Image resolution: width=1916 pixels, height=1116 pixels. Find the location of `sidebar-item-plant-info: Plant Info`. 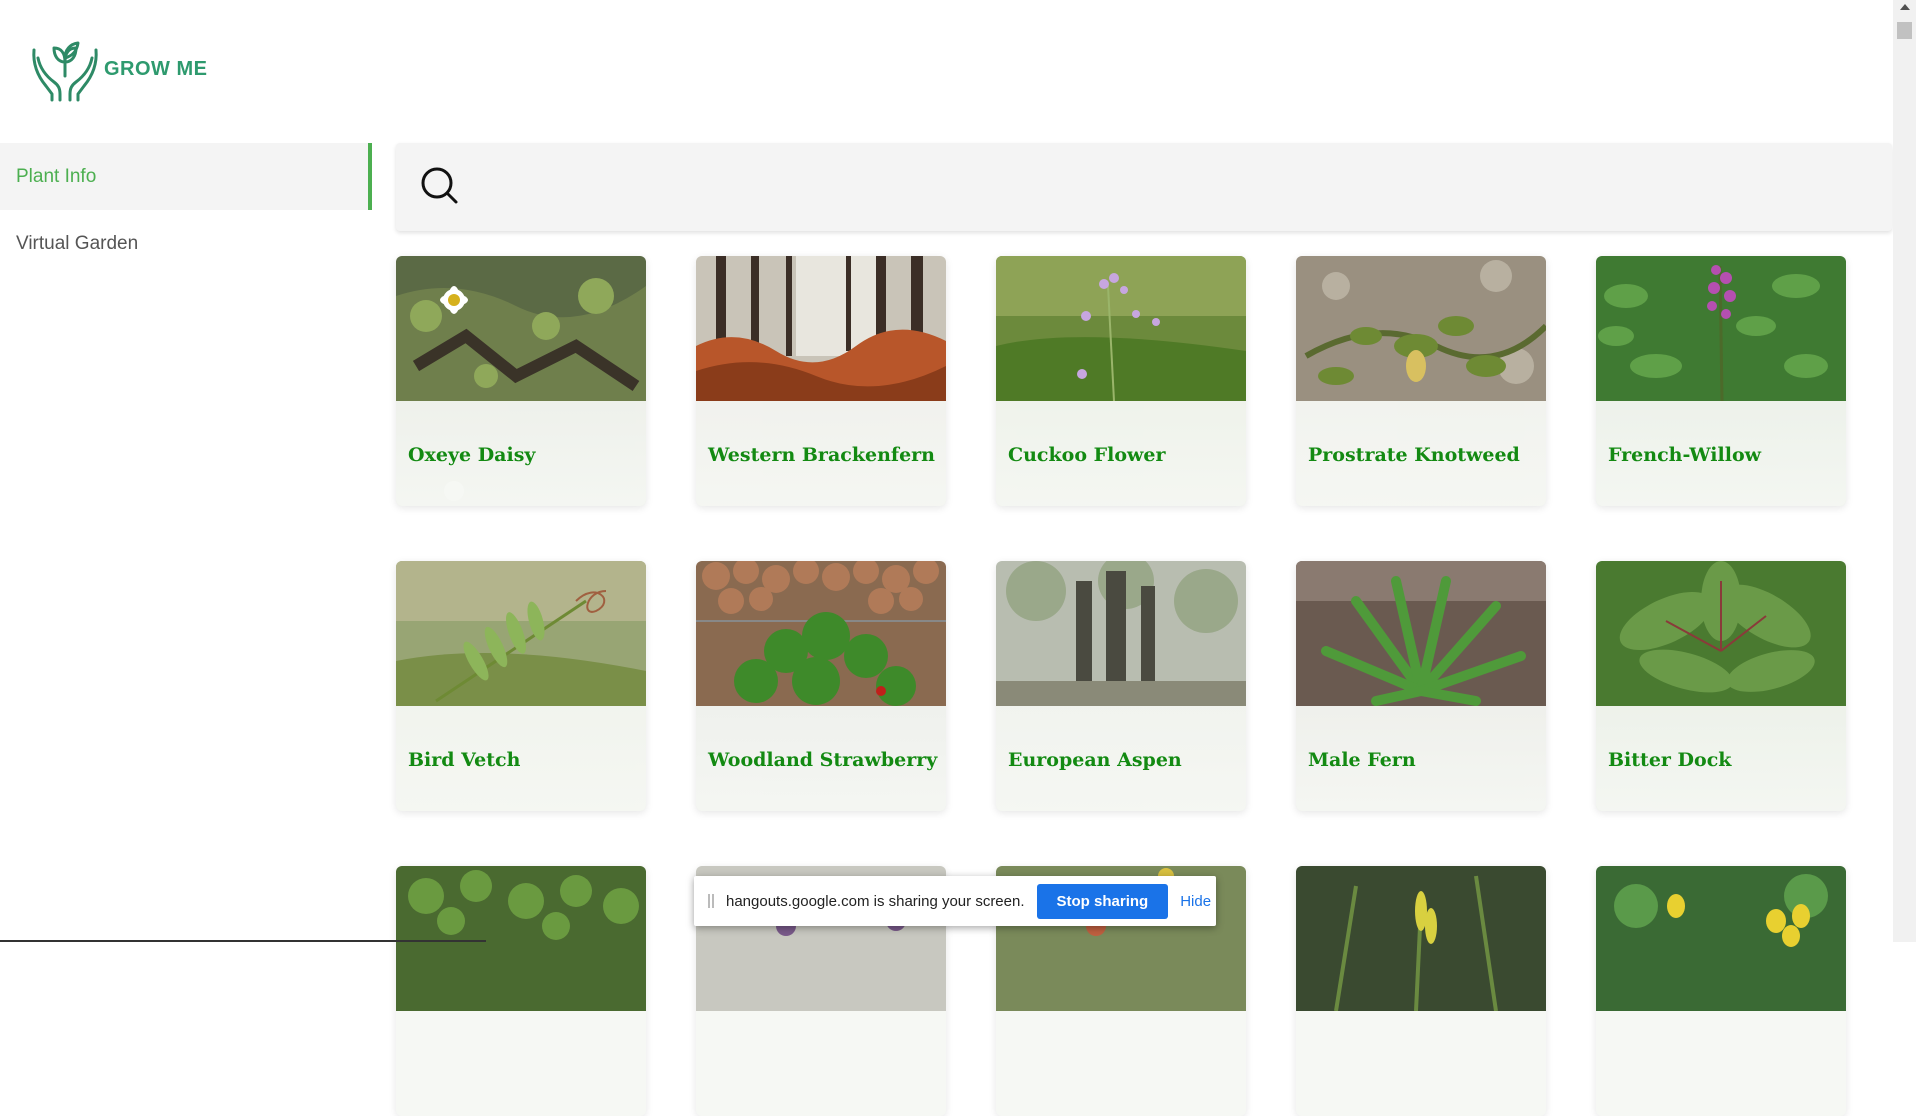

sidebar-item-plant-info: Plant Info is located at coordinates (186, 176).